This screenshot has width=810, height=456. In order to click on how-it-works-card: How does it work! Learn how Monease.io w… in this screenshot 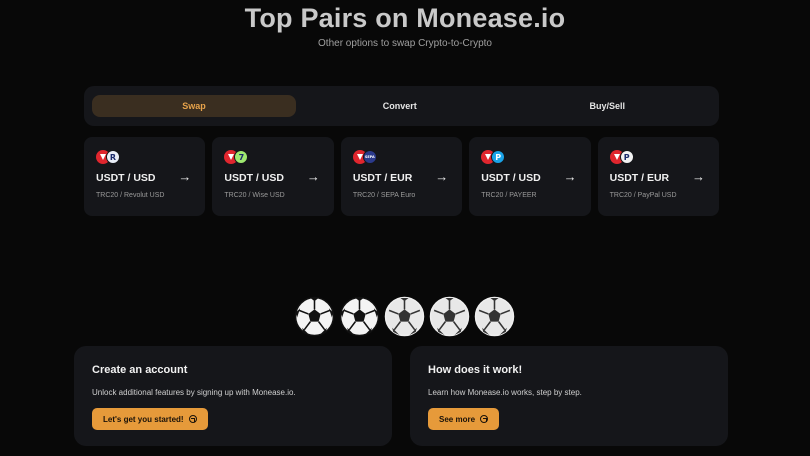, I will do `click(569, 396)`.